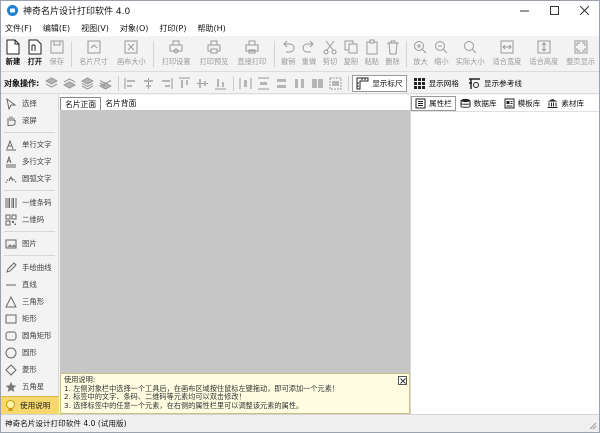  What do you see at coordinates (95, 28) in the screenshot?
I see `menu-view: 视图(V)` at bounding box center [95, 28].